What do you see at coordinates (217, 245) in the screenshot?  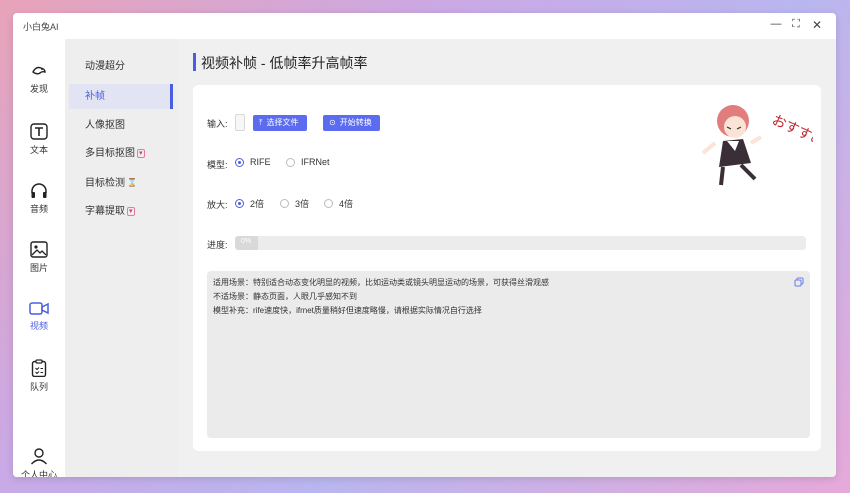 I see `progress-label: 进度:` at bounding box center [217, 245].